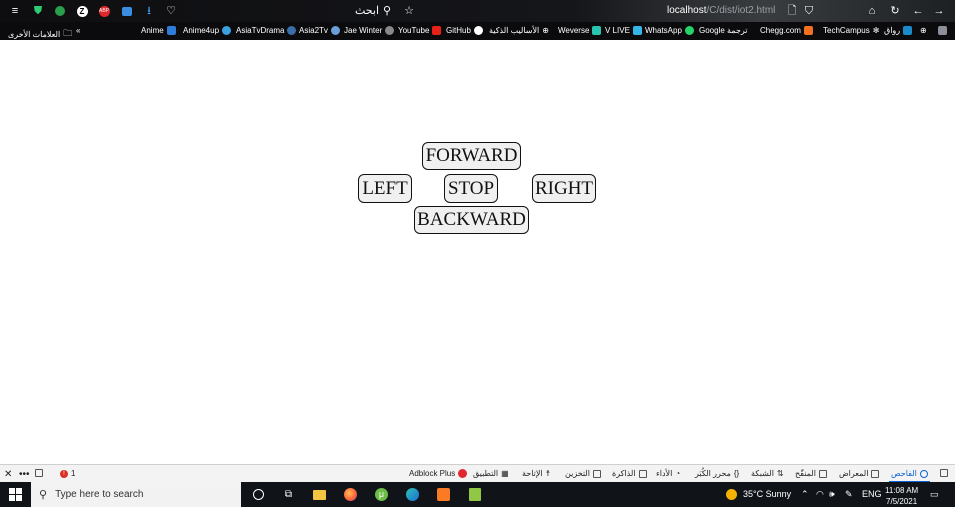 The image size is (955, 507). I want to click on bookmark-label: V LIVE, so click(617, 30).